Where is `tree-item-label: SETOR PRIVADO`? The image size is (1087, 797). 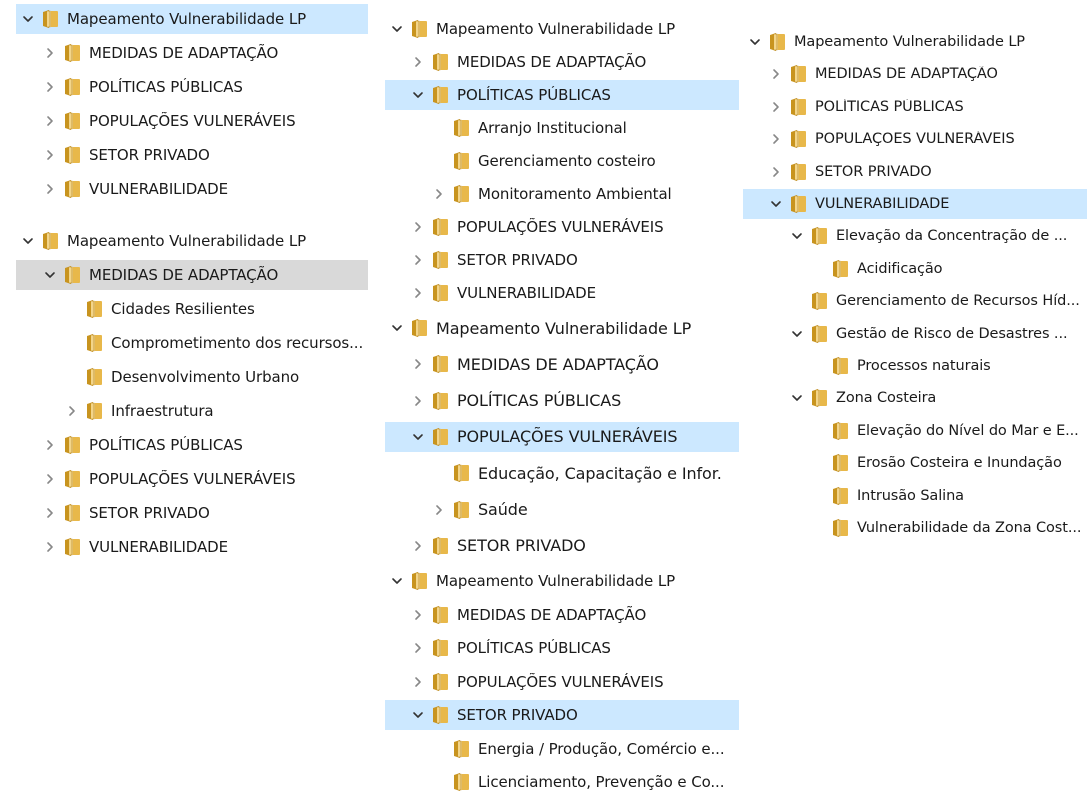 tree-item-label: SETOR PRIVADO is located at coordinates (521, 546).